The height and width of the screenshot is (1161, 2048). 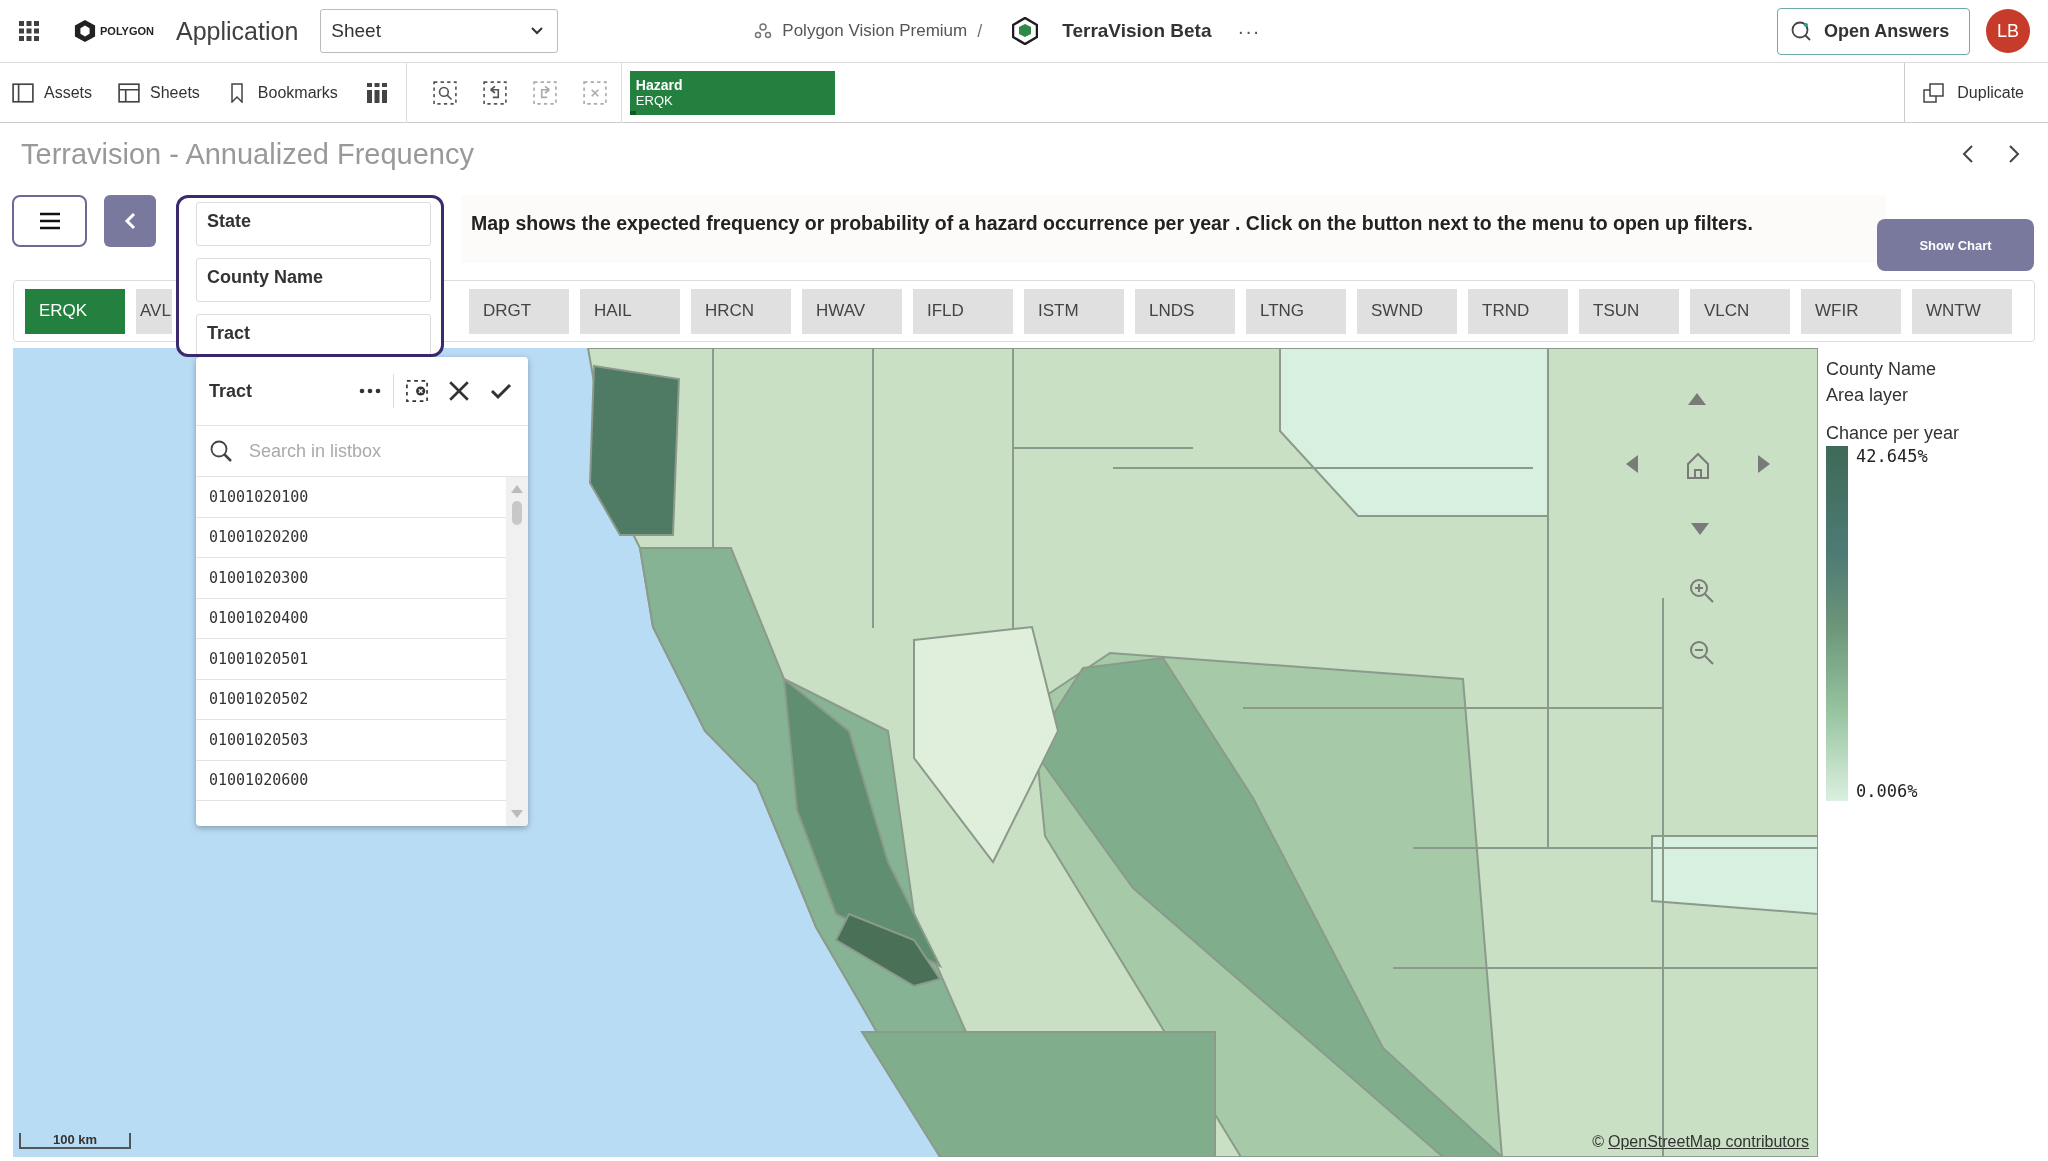 I want to click on panel-icon, so click(x=23, y=92).